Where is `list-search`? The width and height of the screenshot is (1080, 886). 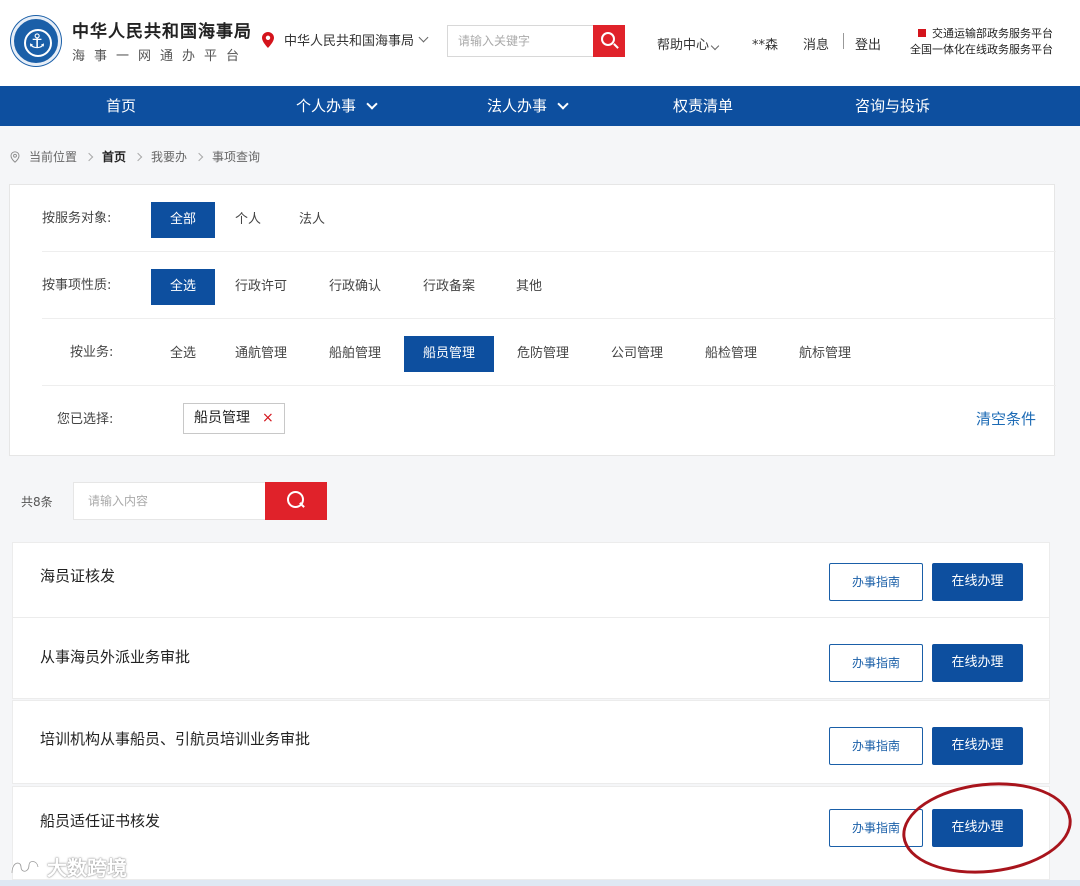
list-search is located at coordinates (200, 501).